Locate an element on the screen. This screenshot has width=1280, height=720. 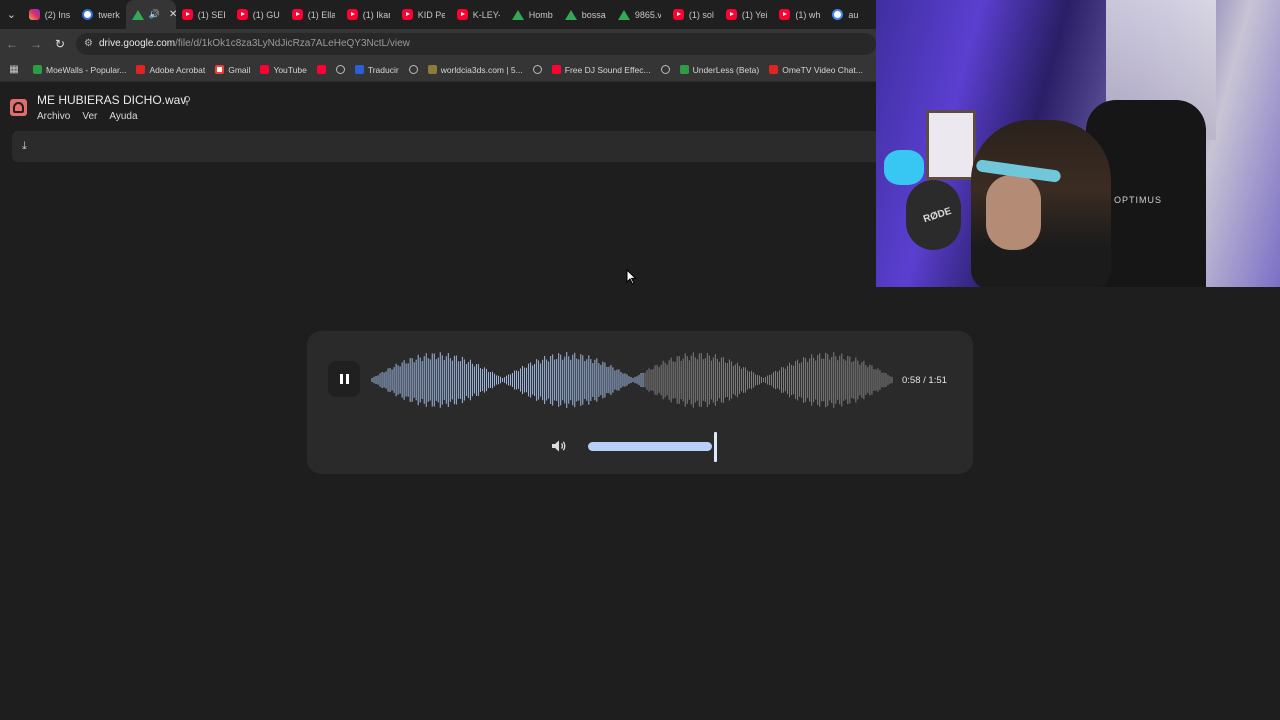
volume-slider-handle is located at coordinates (715, 447).